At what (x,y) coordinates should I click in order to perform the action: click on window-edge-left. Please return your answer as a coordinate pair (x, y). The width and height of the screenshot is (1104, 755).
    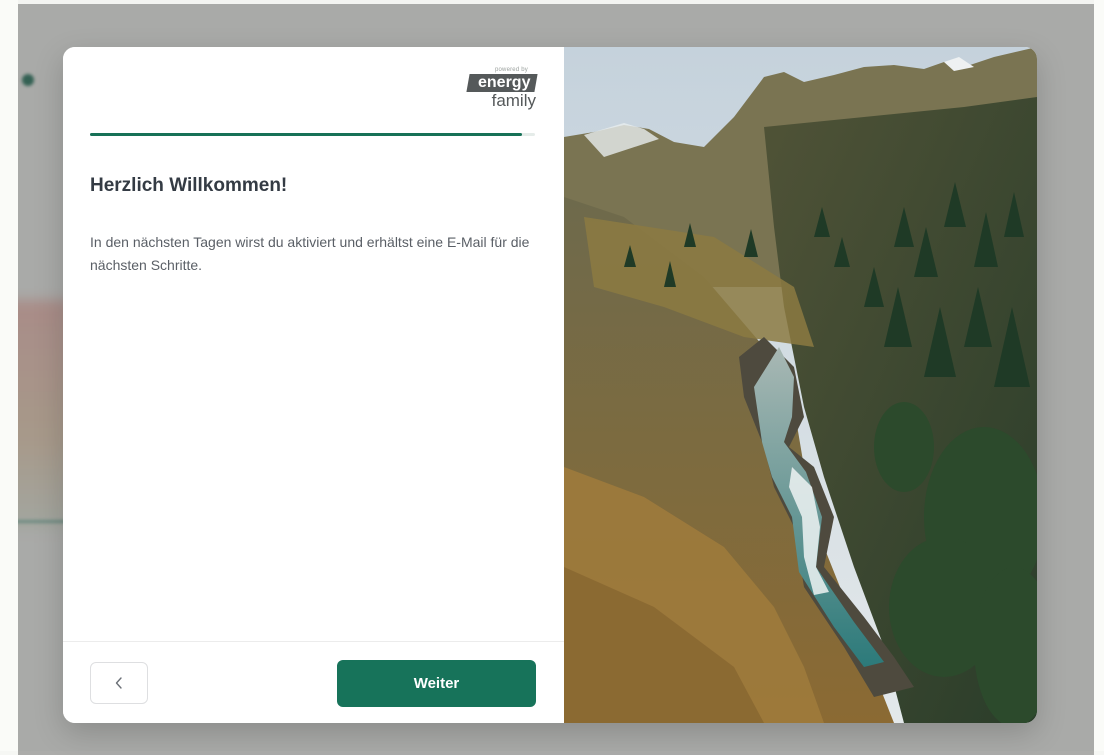
    Looking at the image, I should click on (9, 375).